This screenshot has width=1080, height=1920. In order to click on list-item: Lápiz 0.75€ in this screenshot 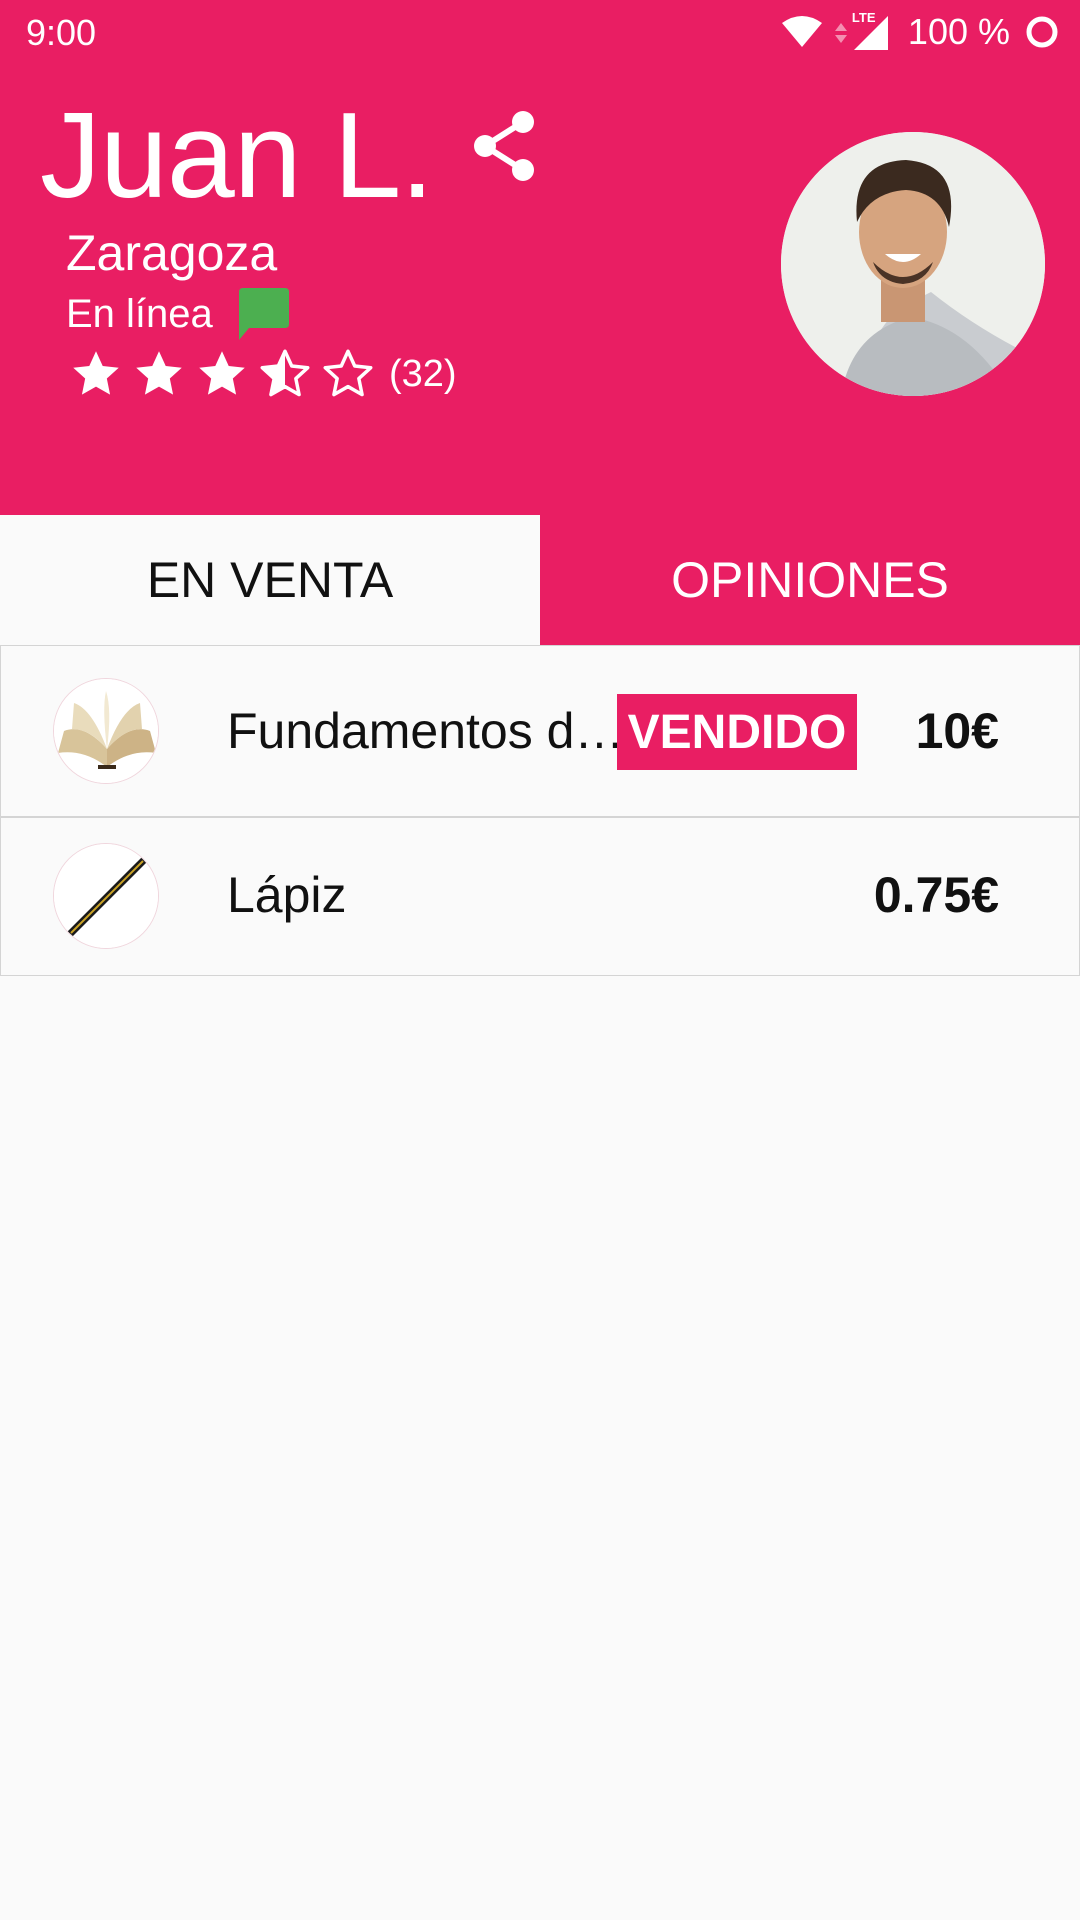, I will do `click(540, 896)`.